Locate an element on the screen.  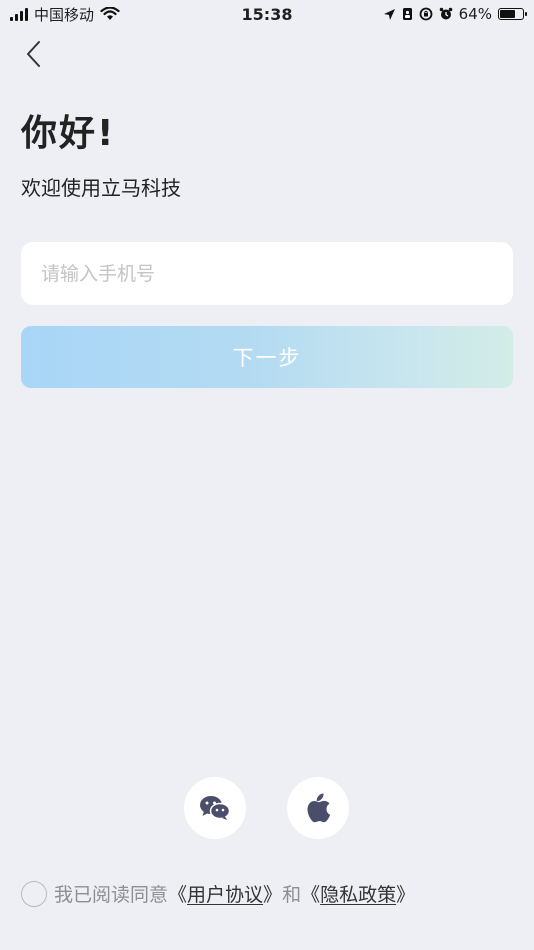
apple-icon is located at coordinates (319, 808).